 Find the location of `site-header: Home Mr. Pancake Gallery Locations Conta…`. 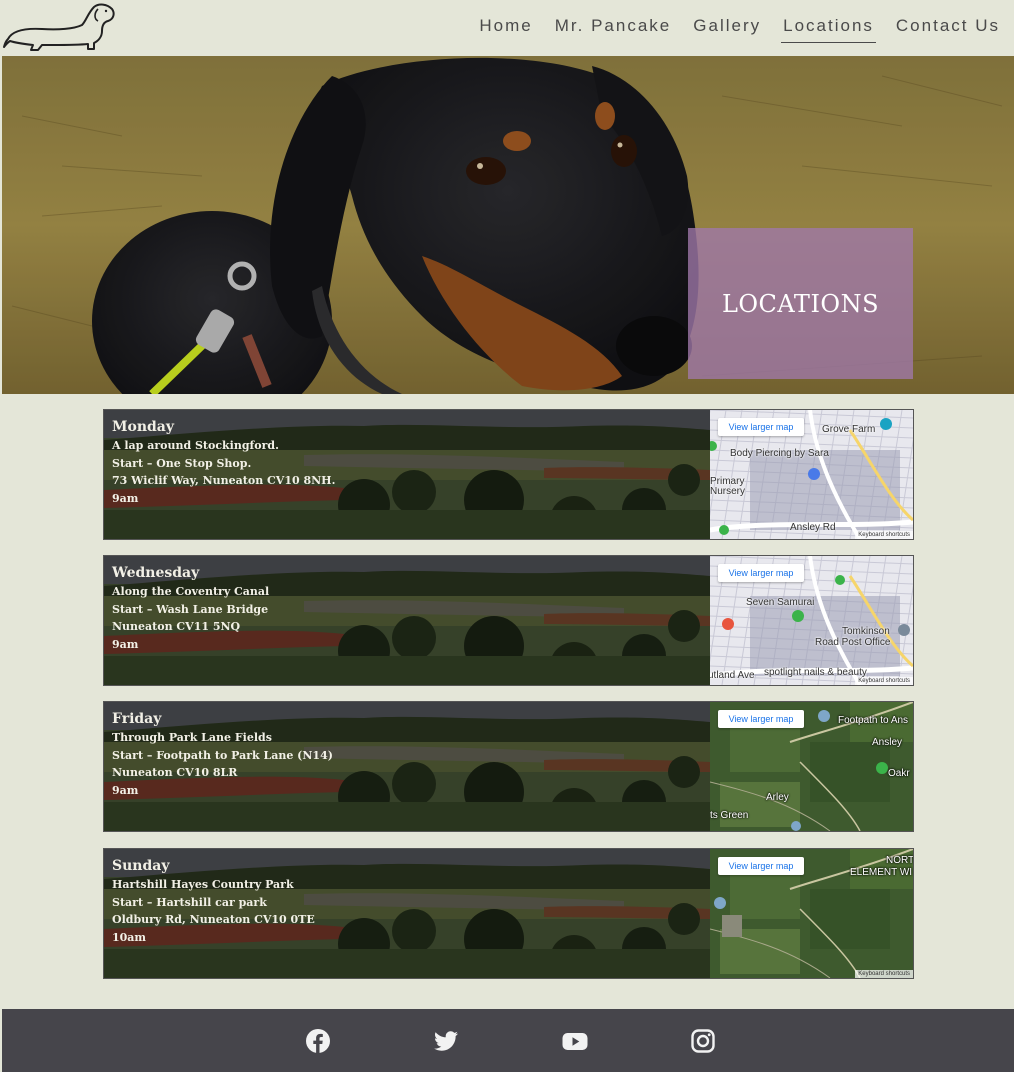

site-header: Home Mr. Pancake Gallery Locations Conta… is located at coordinates (507, 28).